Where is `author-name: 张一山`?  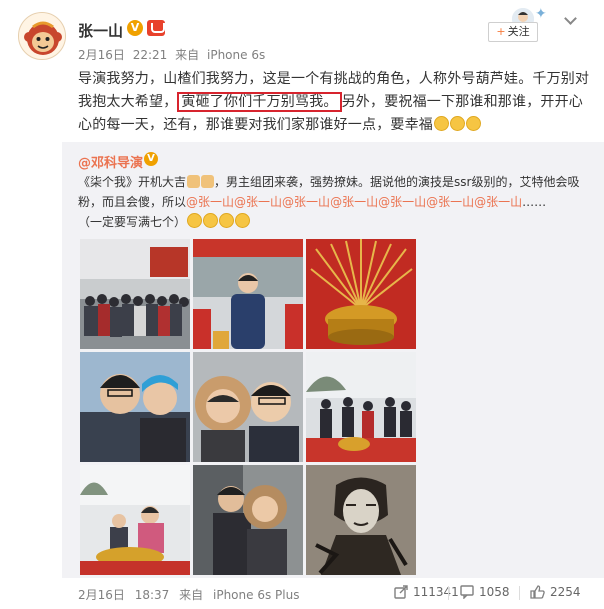 author-name: 张一山 is located at coordinates (100, 30).